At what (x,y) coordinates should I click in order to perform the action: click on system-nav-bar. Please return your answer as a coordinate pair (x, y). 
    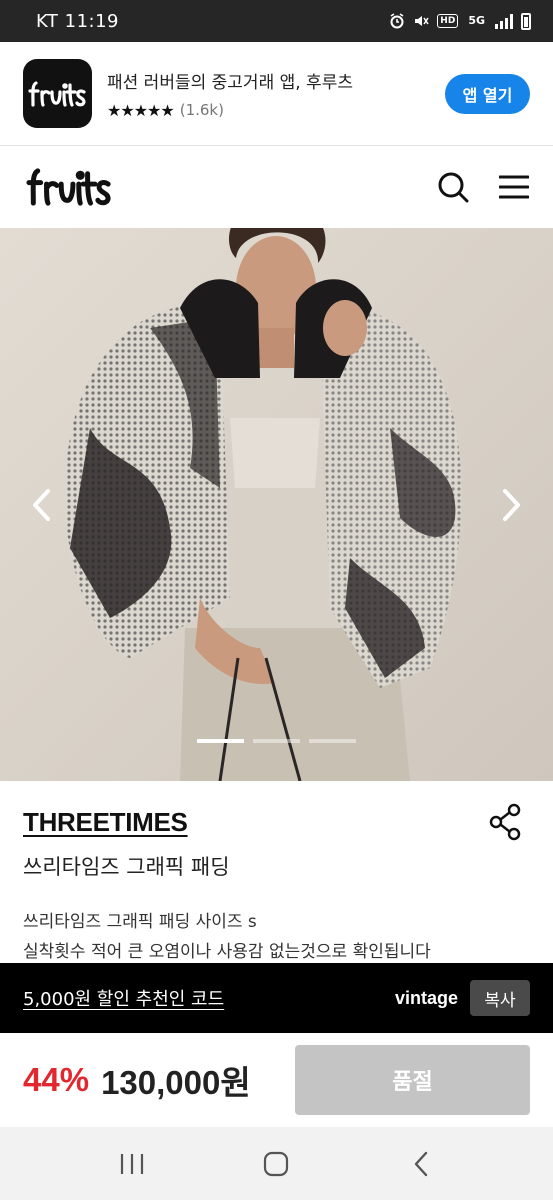
    Looking at the image, I should click on (276, 1163).